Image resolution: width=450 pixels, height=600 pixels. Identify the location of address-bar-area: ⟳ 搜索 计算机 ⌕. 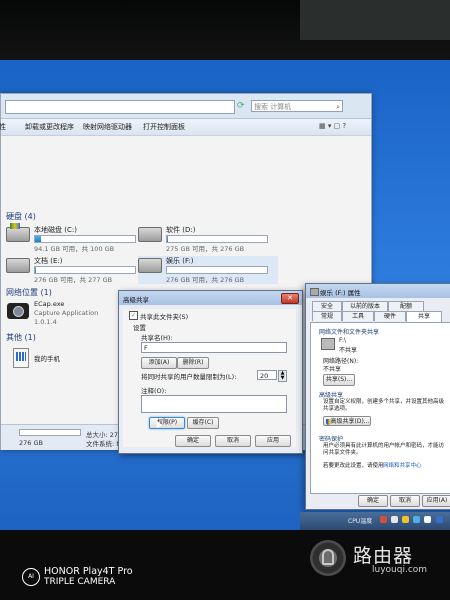
(186, 106).